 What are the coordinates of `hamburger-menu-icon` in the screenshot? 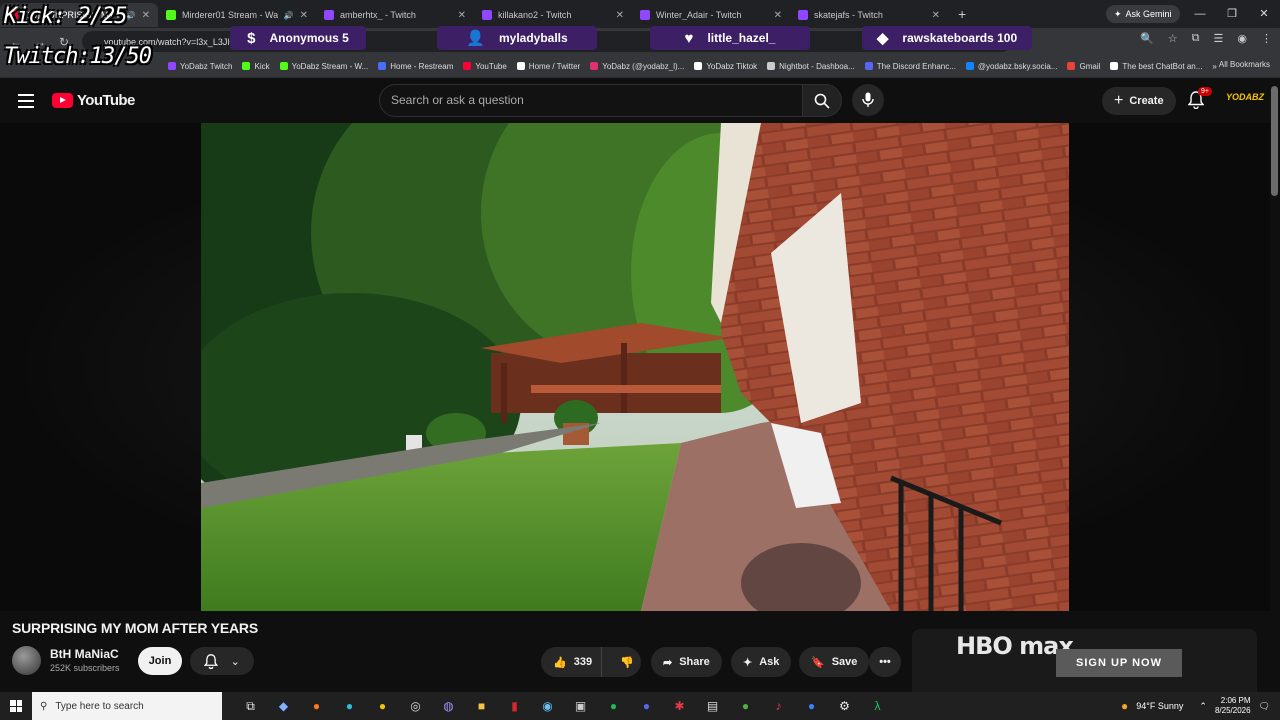 It's located at (26, 101).